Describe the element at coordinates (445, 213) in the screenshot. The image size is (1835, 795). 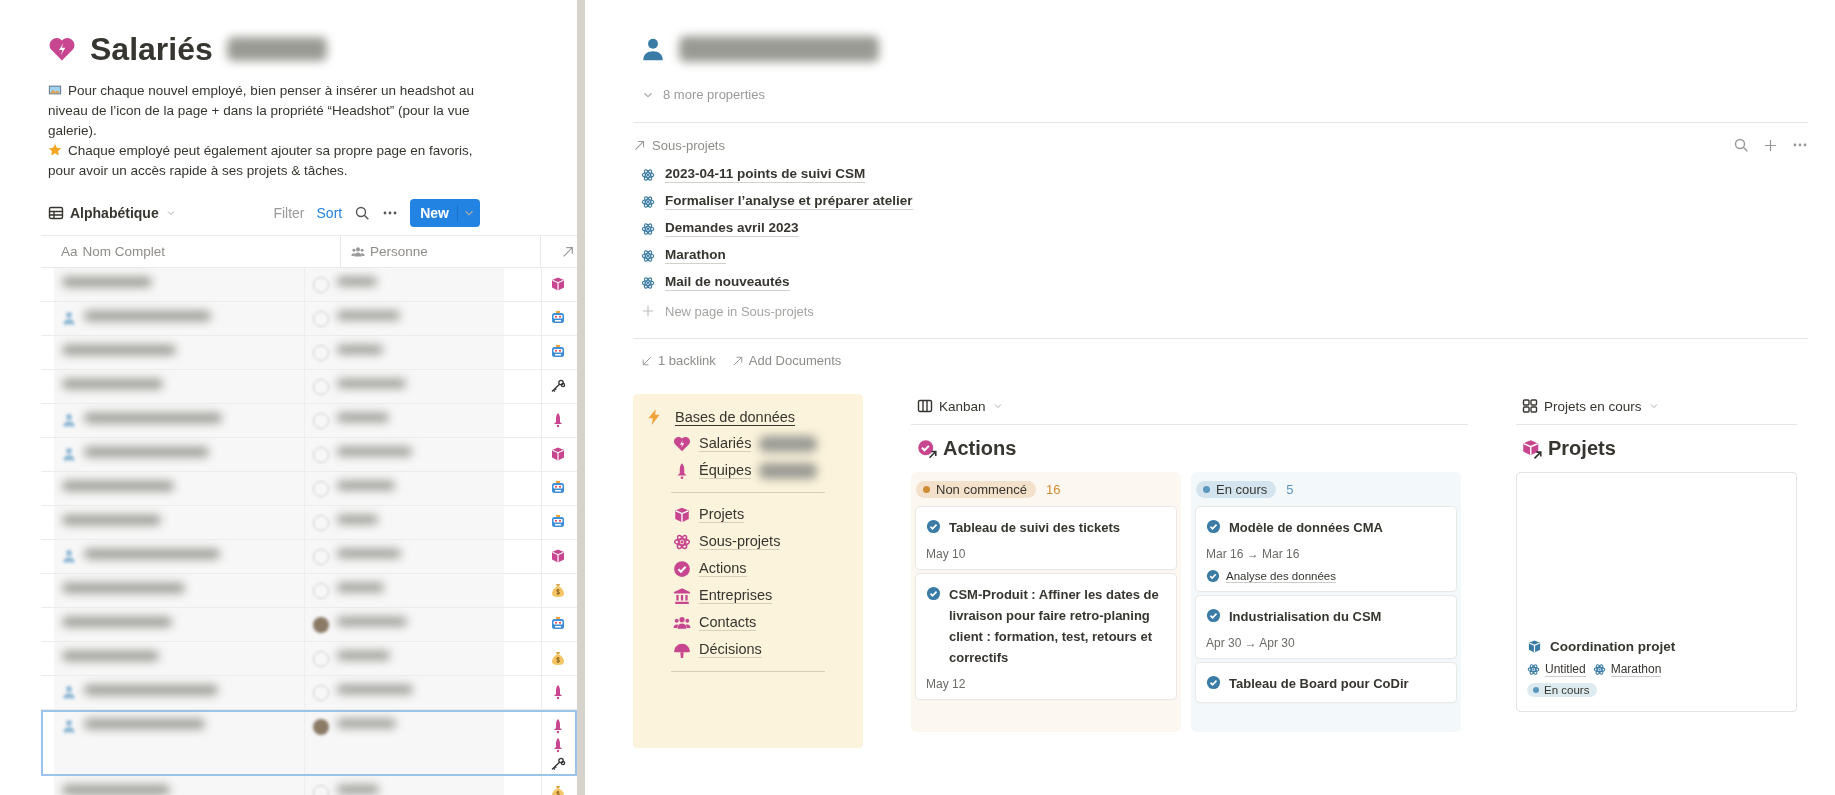
I see `new-button: New` at that location.